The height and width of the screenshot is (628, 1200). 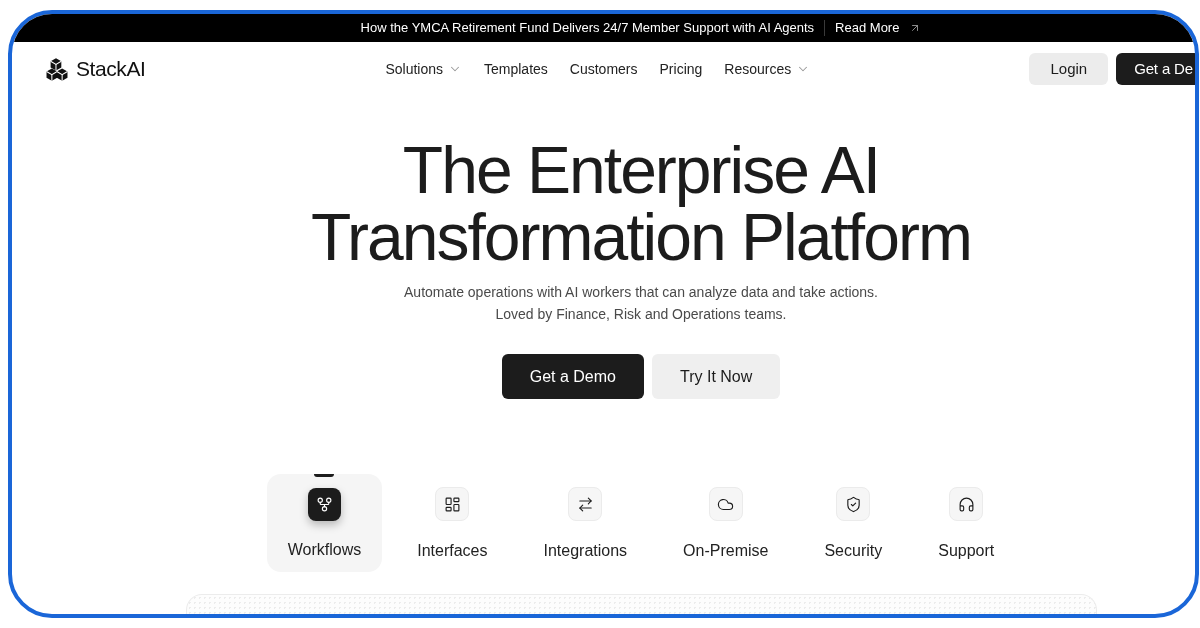 I want to click on cloud-icon, so click(x=725, y=504).